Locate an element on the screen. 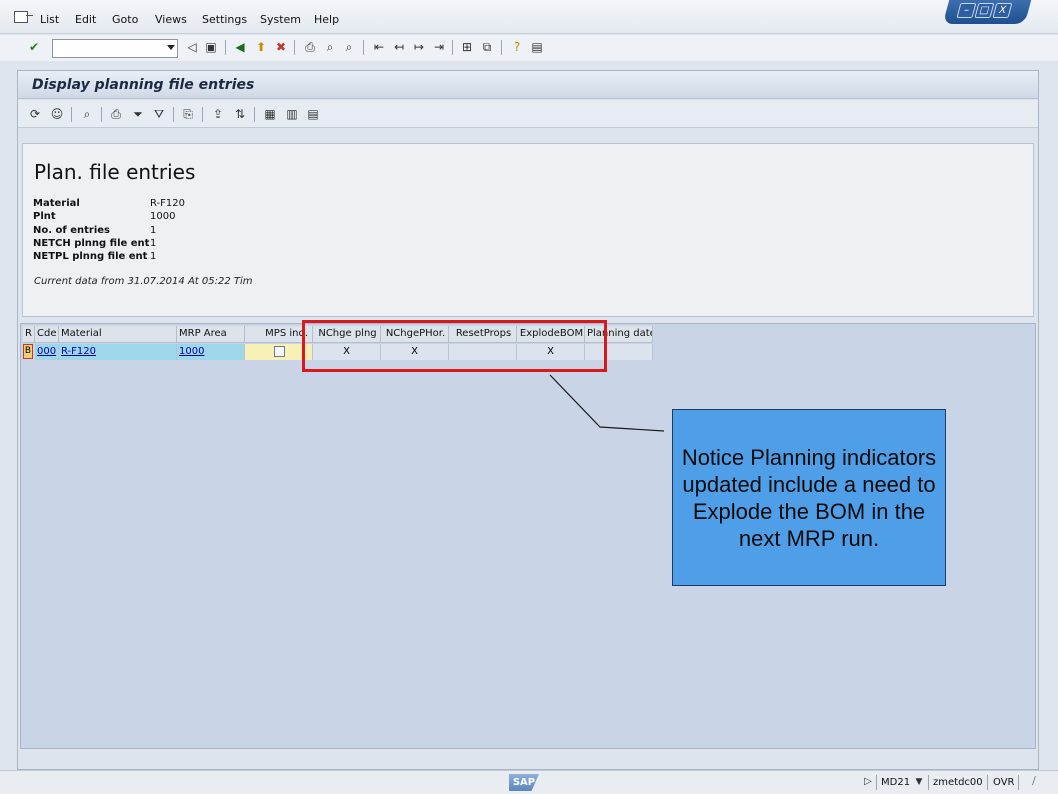 The height and width of the screenshot is (794, 1058). status-expand-icon: ▷ is located at coordinates (868, 782).